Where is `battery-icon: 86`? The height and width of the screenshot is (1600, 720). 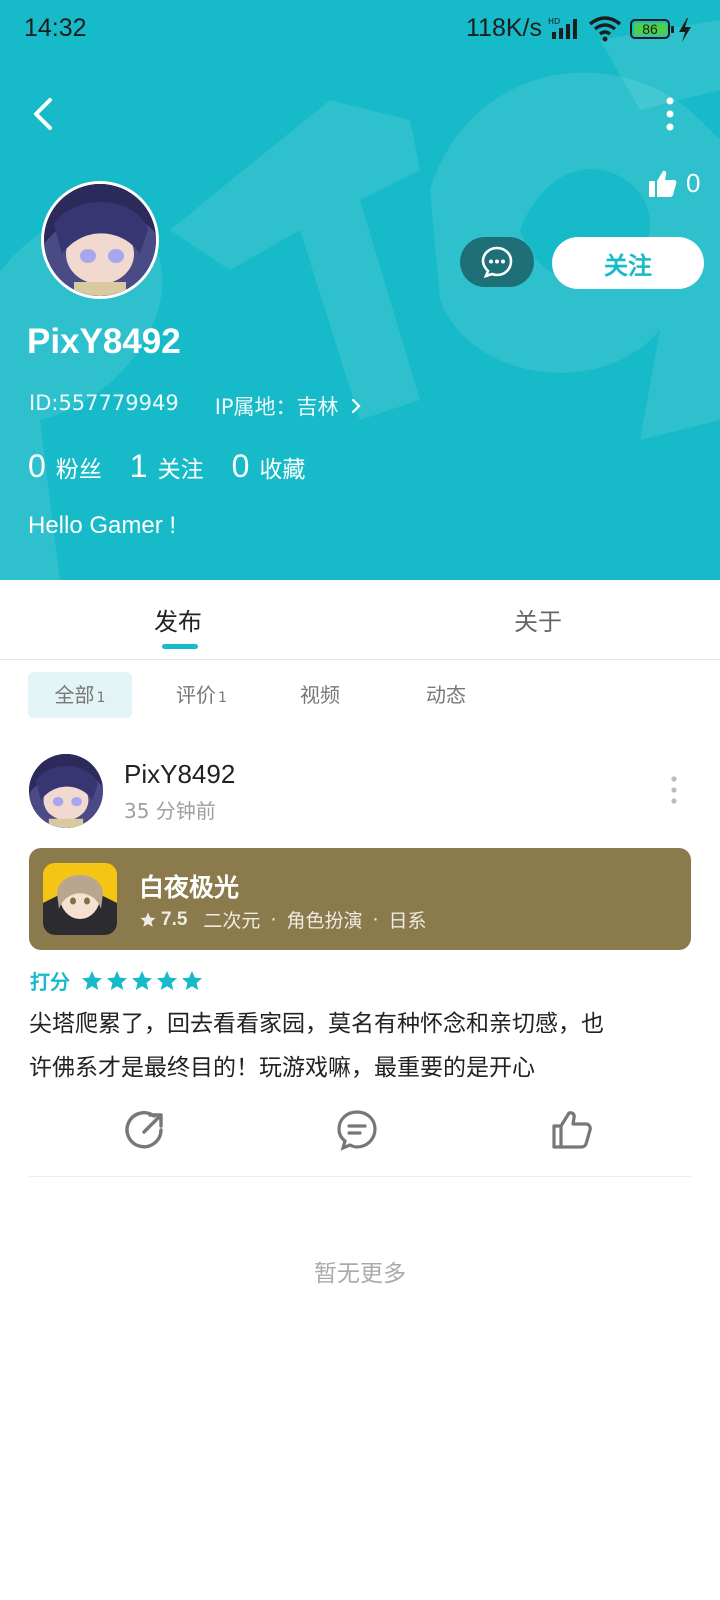 battery-icon: 86 is located at coordinates (652, 29).